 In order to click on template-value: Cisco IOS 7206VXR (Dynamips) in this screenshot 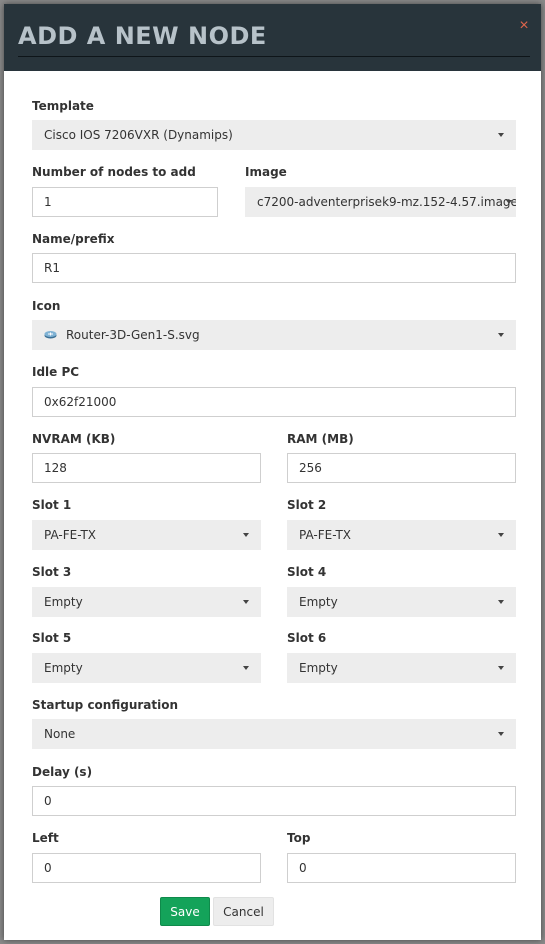, I will do `click(138, 135)`.